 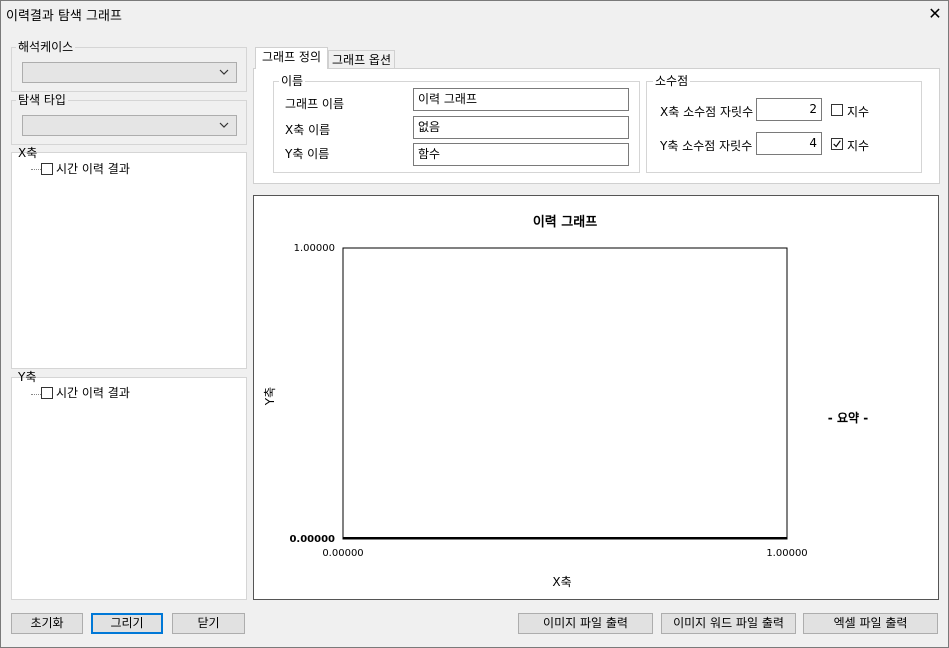 I want to click on decimals-group, so click(x=784, y=127).